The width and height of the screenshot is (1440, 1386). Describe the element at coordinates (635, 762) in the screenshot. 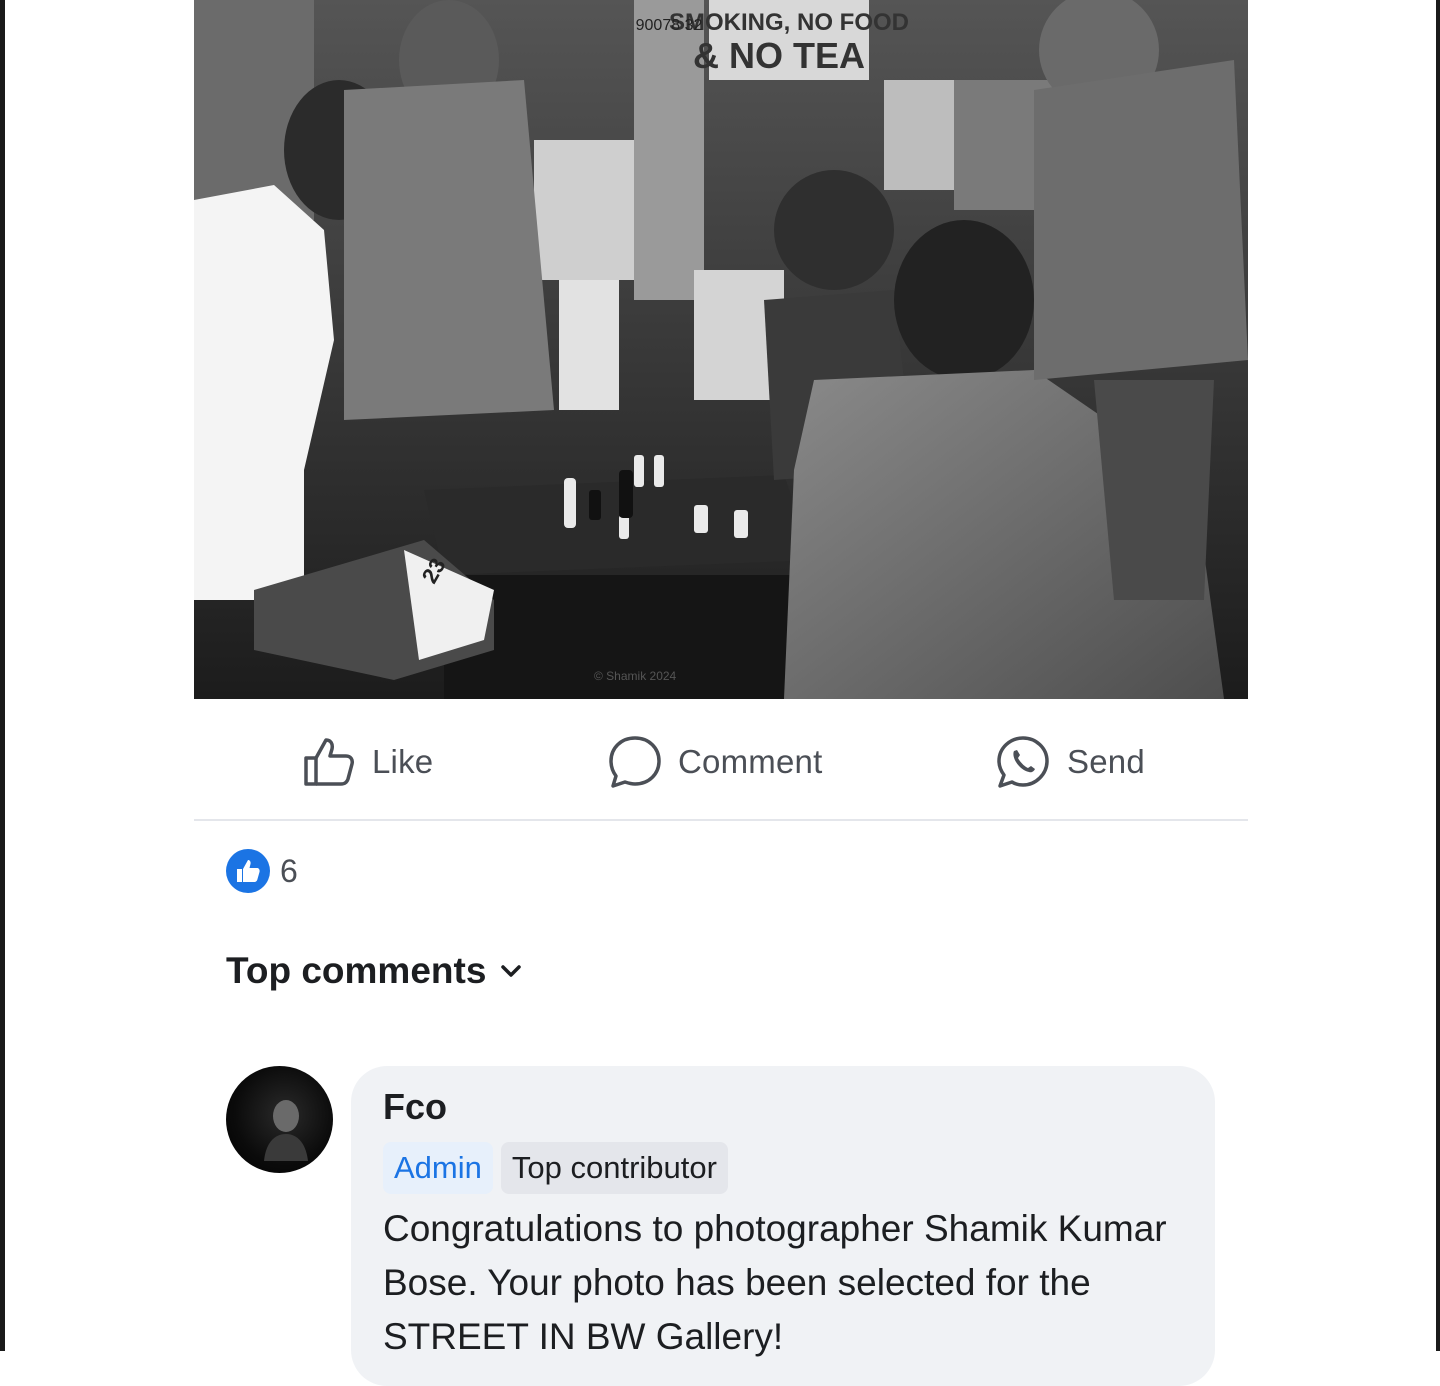

I see `comment-bubble-icon` at that location.